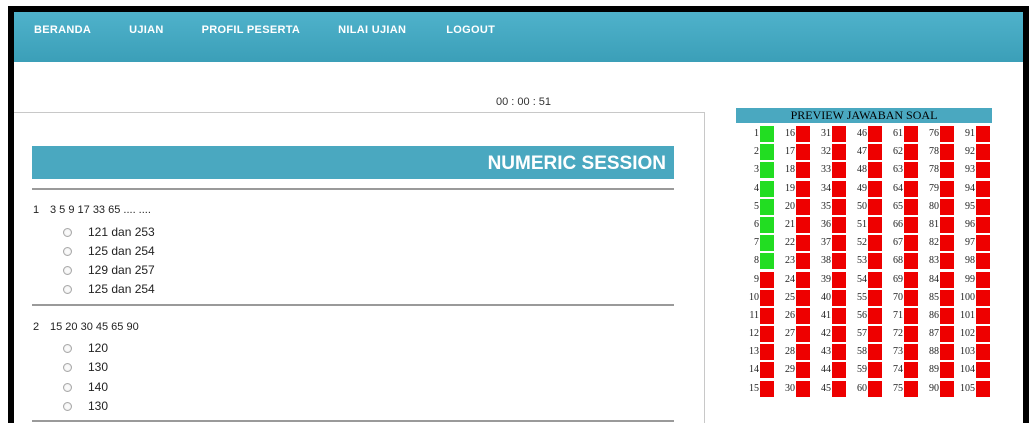 The image size is (1033, 423). Describe the element at coordinates (470, 24) in the screenshot. I see `nav-logout: LOGOUT` at that location.